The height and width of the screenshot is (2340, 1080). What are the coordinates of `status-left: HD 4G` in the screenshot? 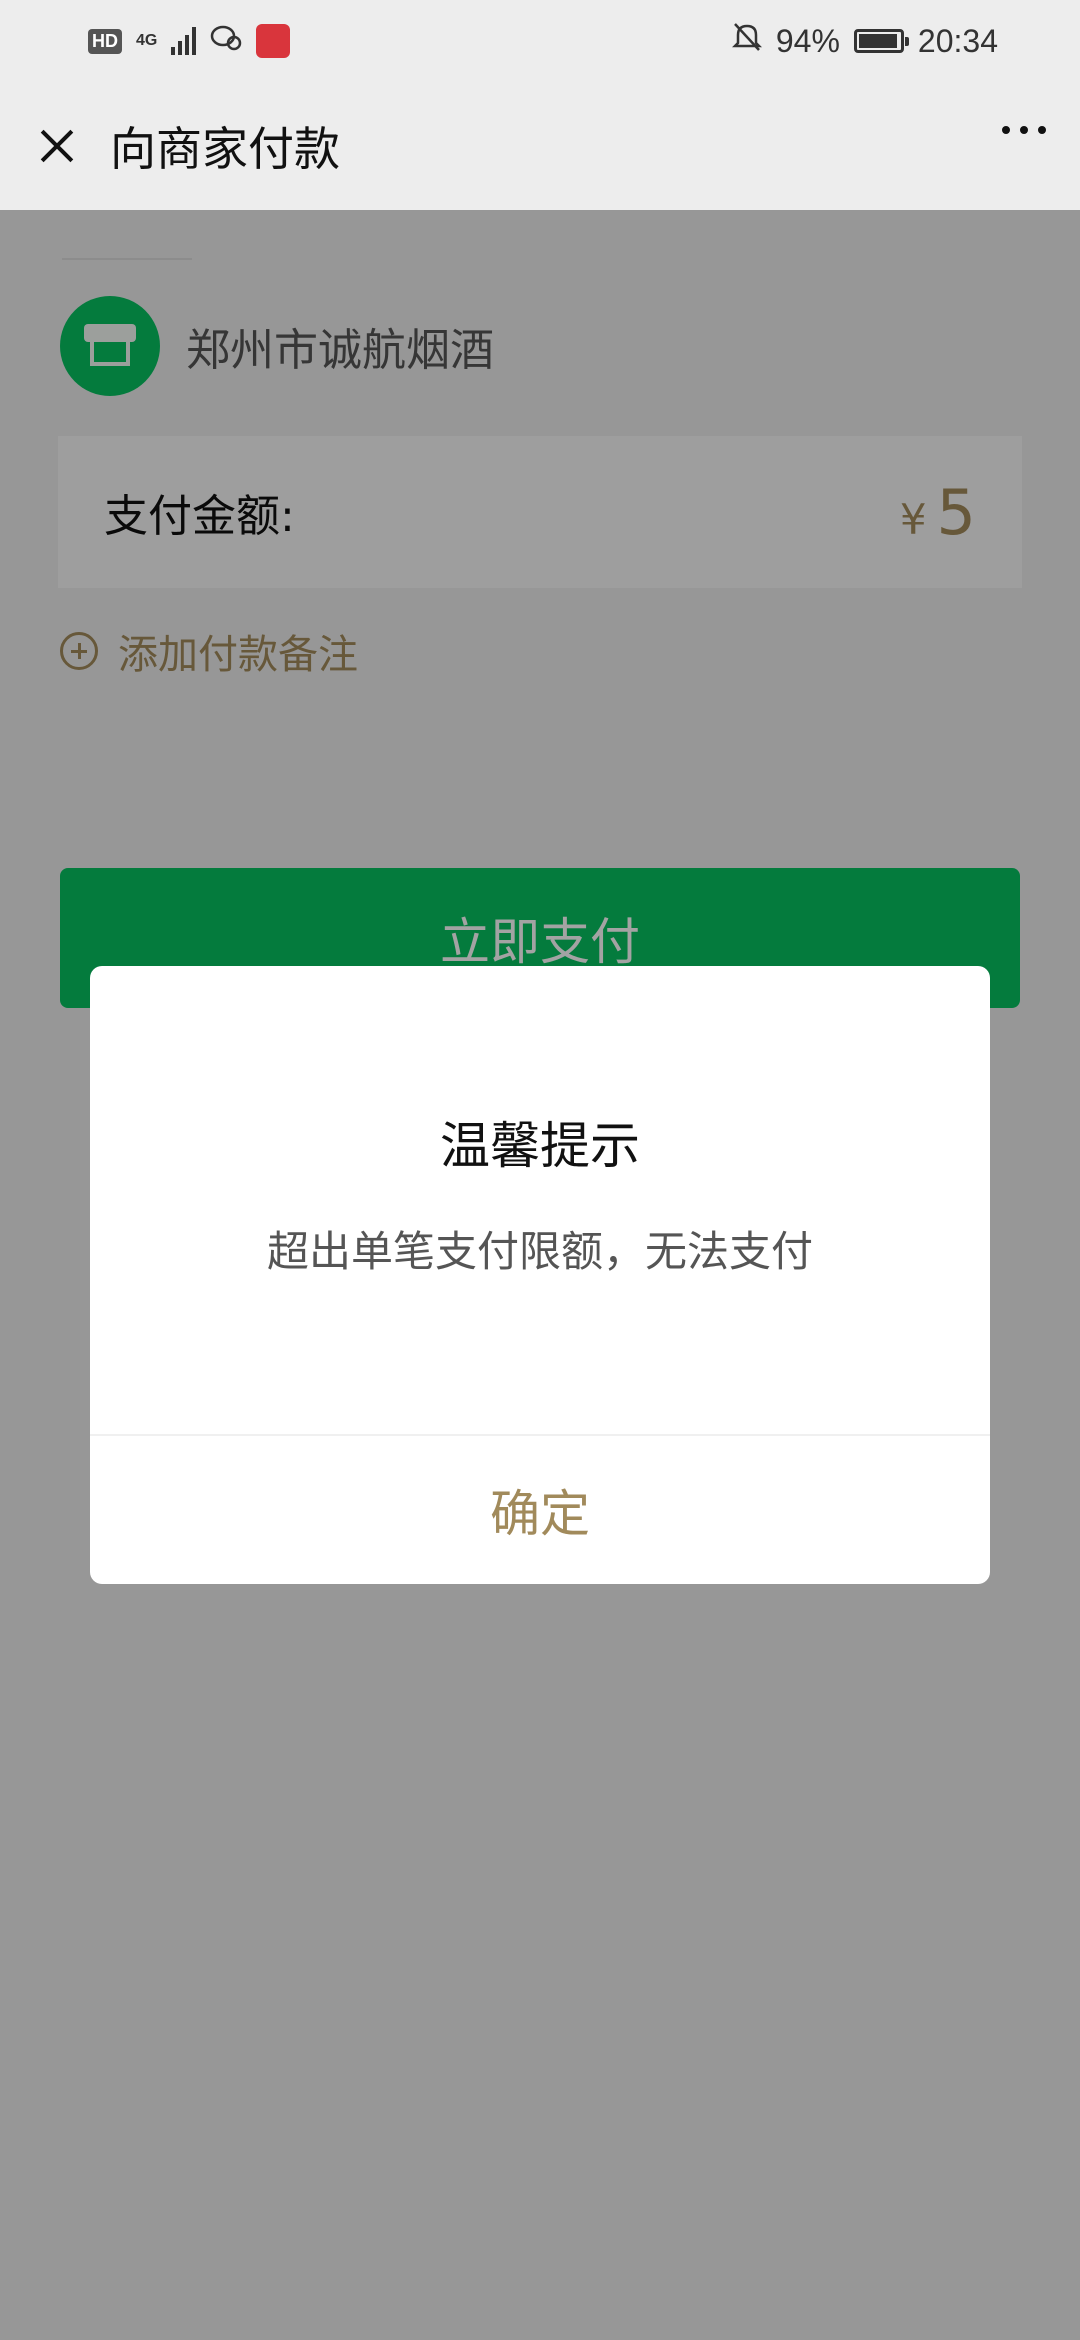 It's located at (189, 41).